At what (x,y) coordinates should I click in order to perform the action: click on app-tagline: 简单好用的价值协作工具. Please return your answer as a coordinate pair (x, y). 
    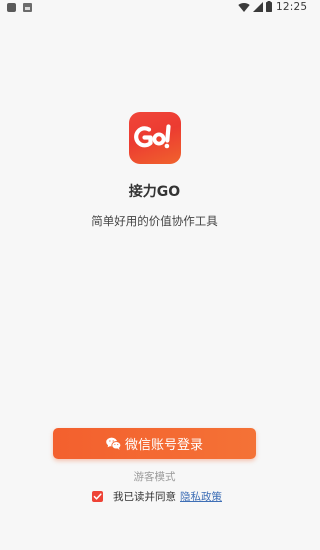
    Looking at the image, I should click on (154, 221).